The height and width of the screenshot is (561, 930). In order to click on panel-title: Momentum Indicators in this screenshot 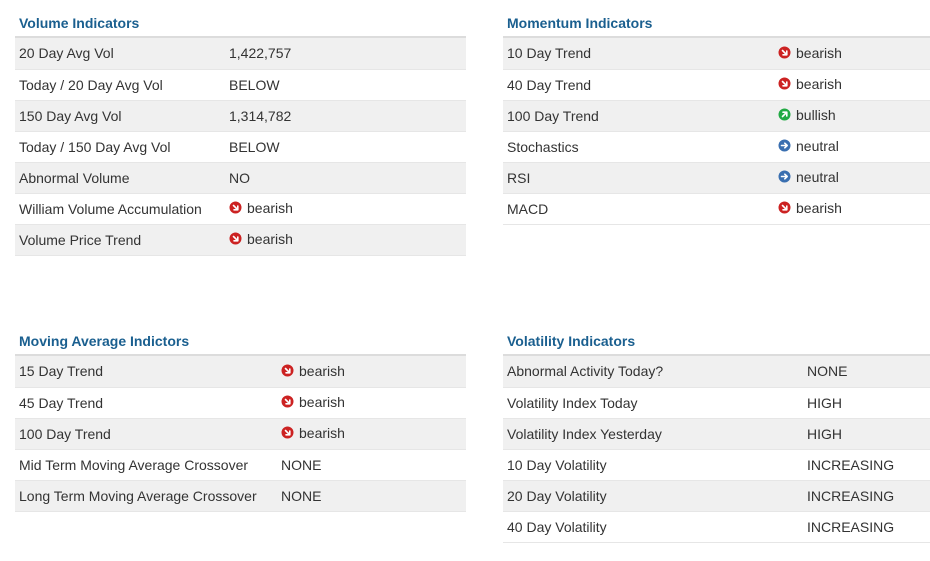, I will do `click(716, 24)`.